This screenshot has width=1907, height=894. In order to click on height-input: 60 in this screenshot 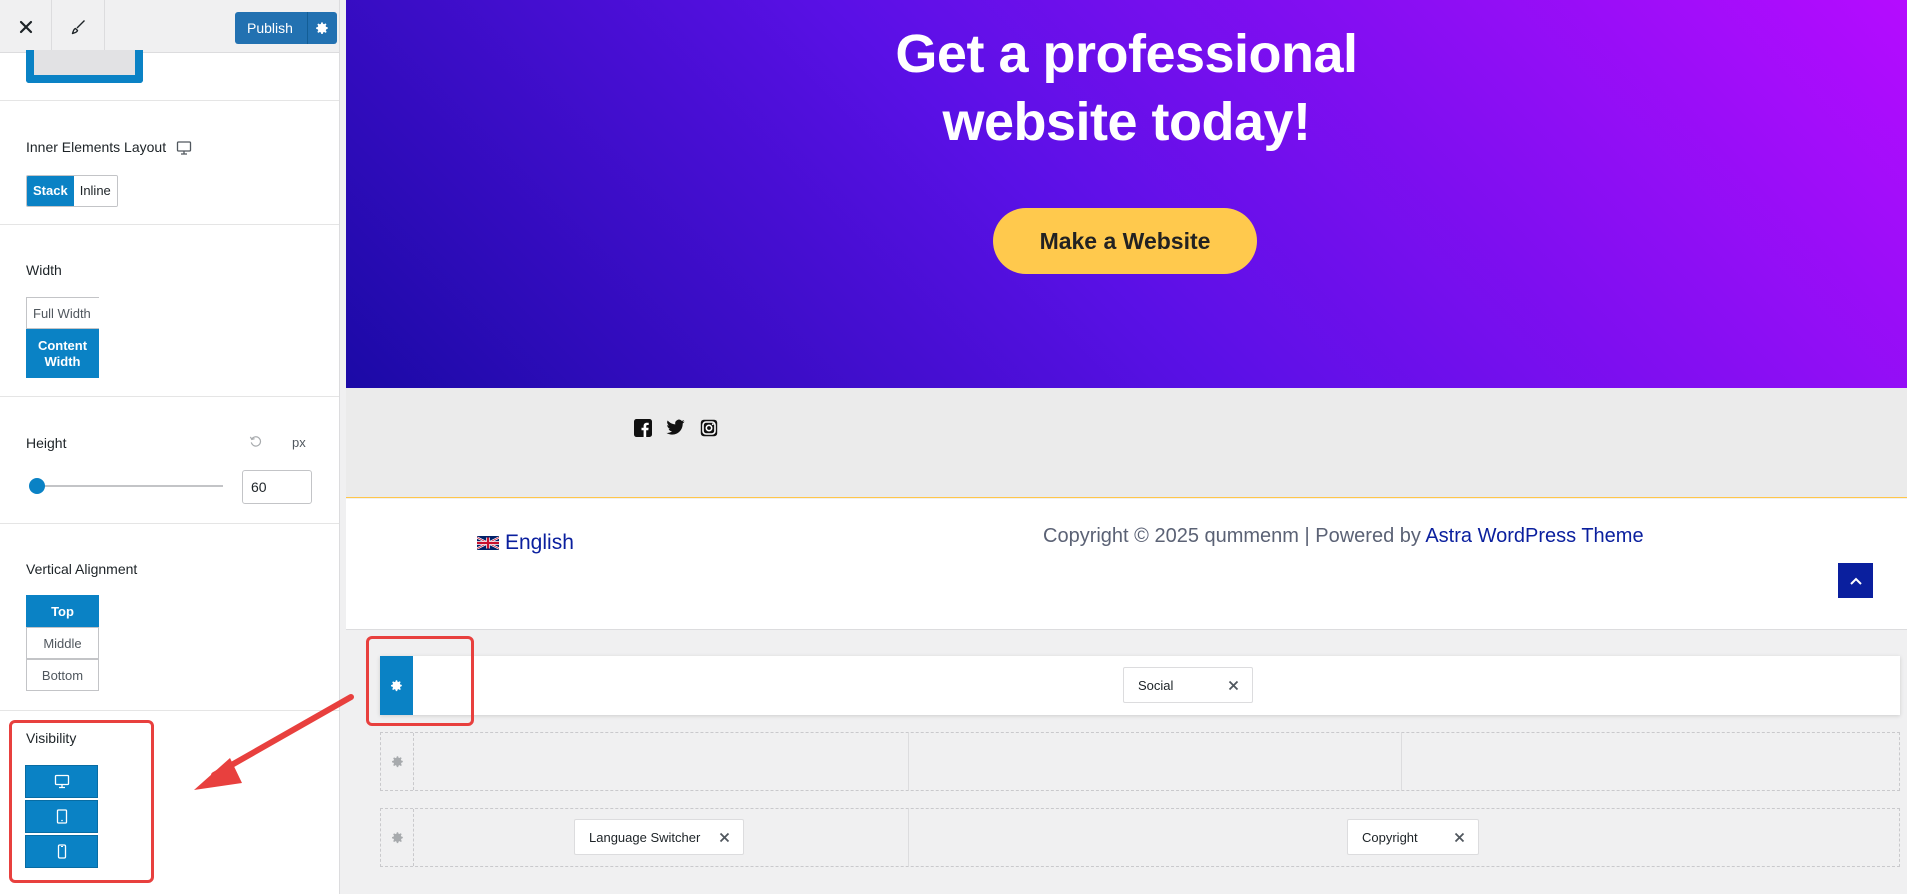, I will do `click(277, 487)`.